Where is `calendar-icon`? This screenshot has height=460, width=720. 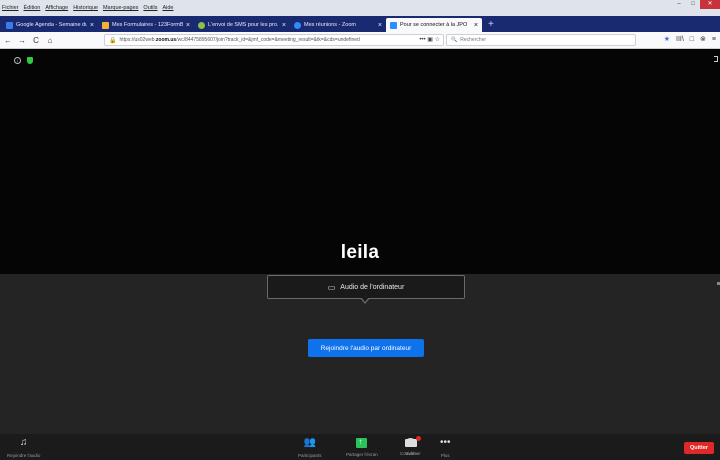 calendar-icon is located at coordinates (9, 25).